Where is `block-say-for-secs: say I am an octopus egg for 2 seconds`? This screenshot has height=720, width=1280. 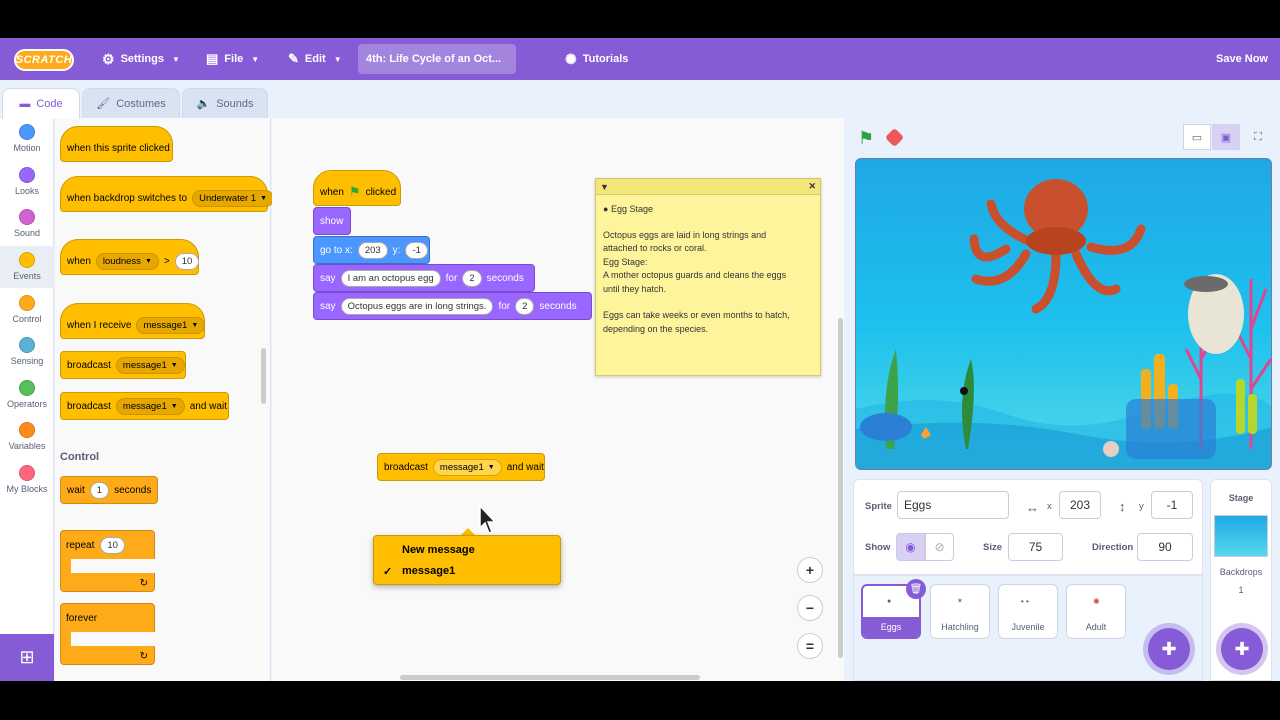
block-say-for-secs: say I am an octopus egg for 2 seconds is located at coordinates (424, 278).